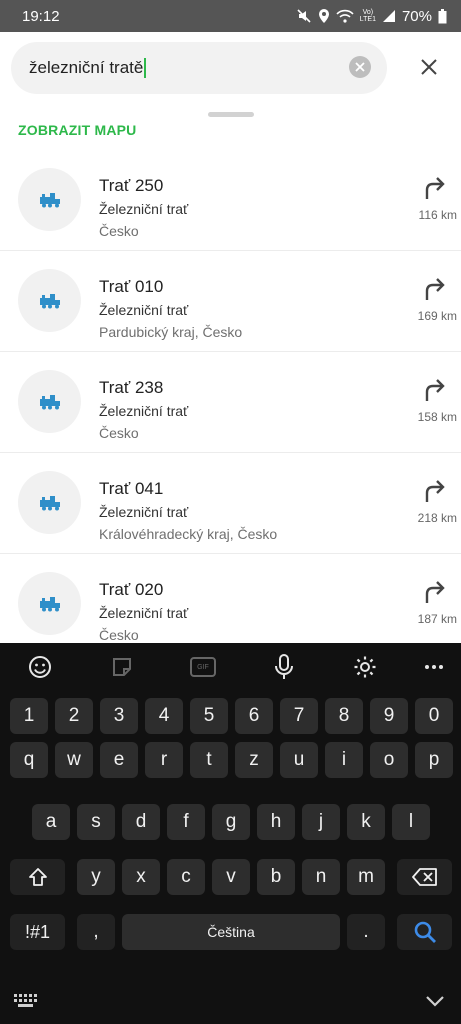  I want to click on clear-icon, so click(360, 67).